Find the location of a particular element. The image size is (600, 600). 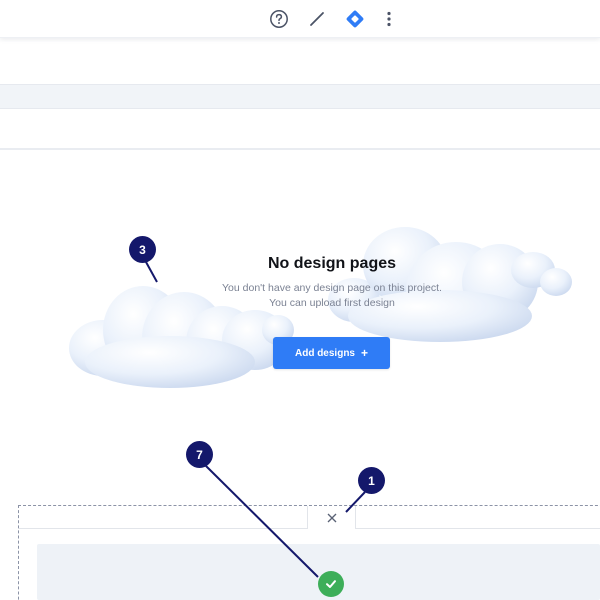

close-icon is located at coordinates (331, 517).